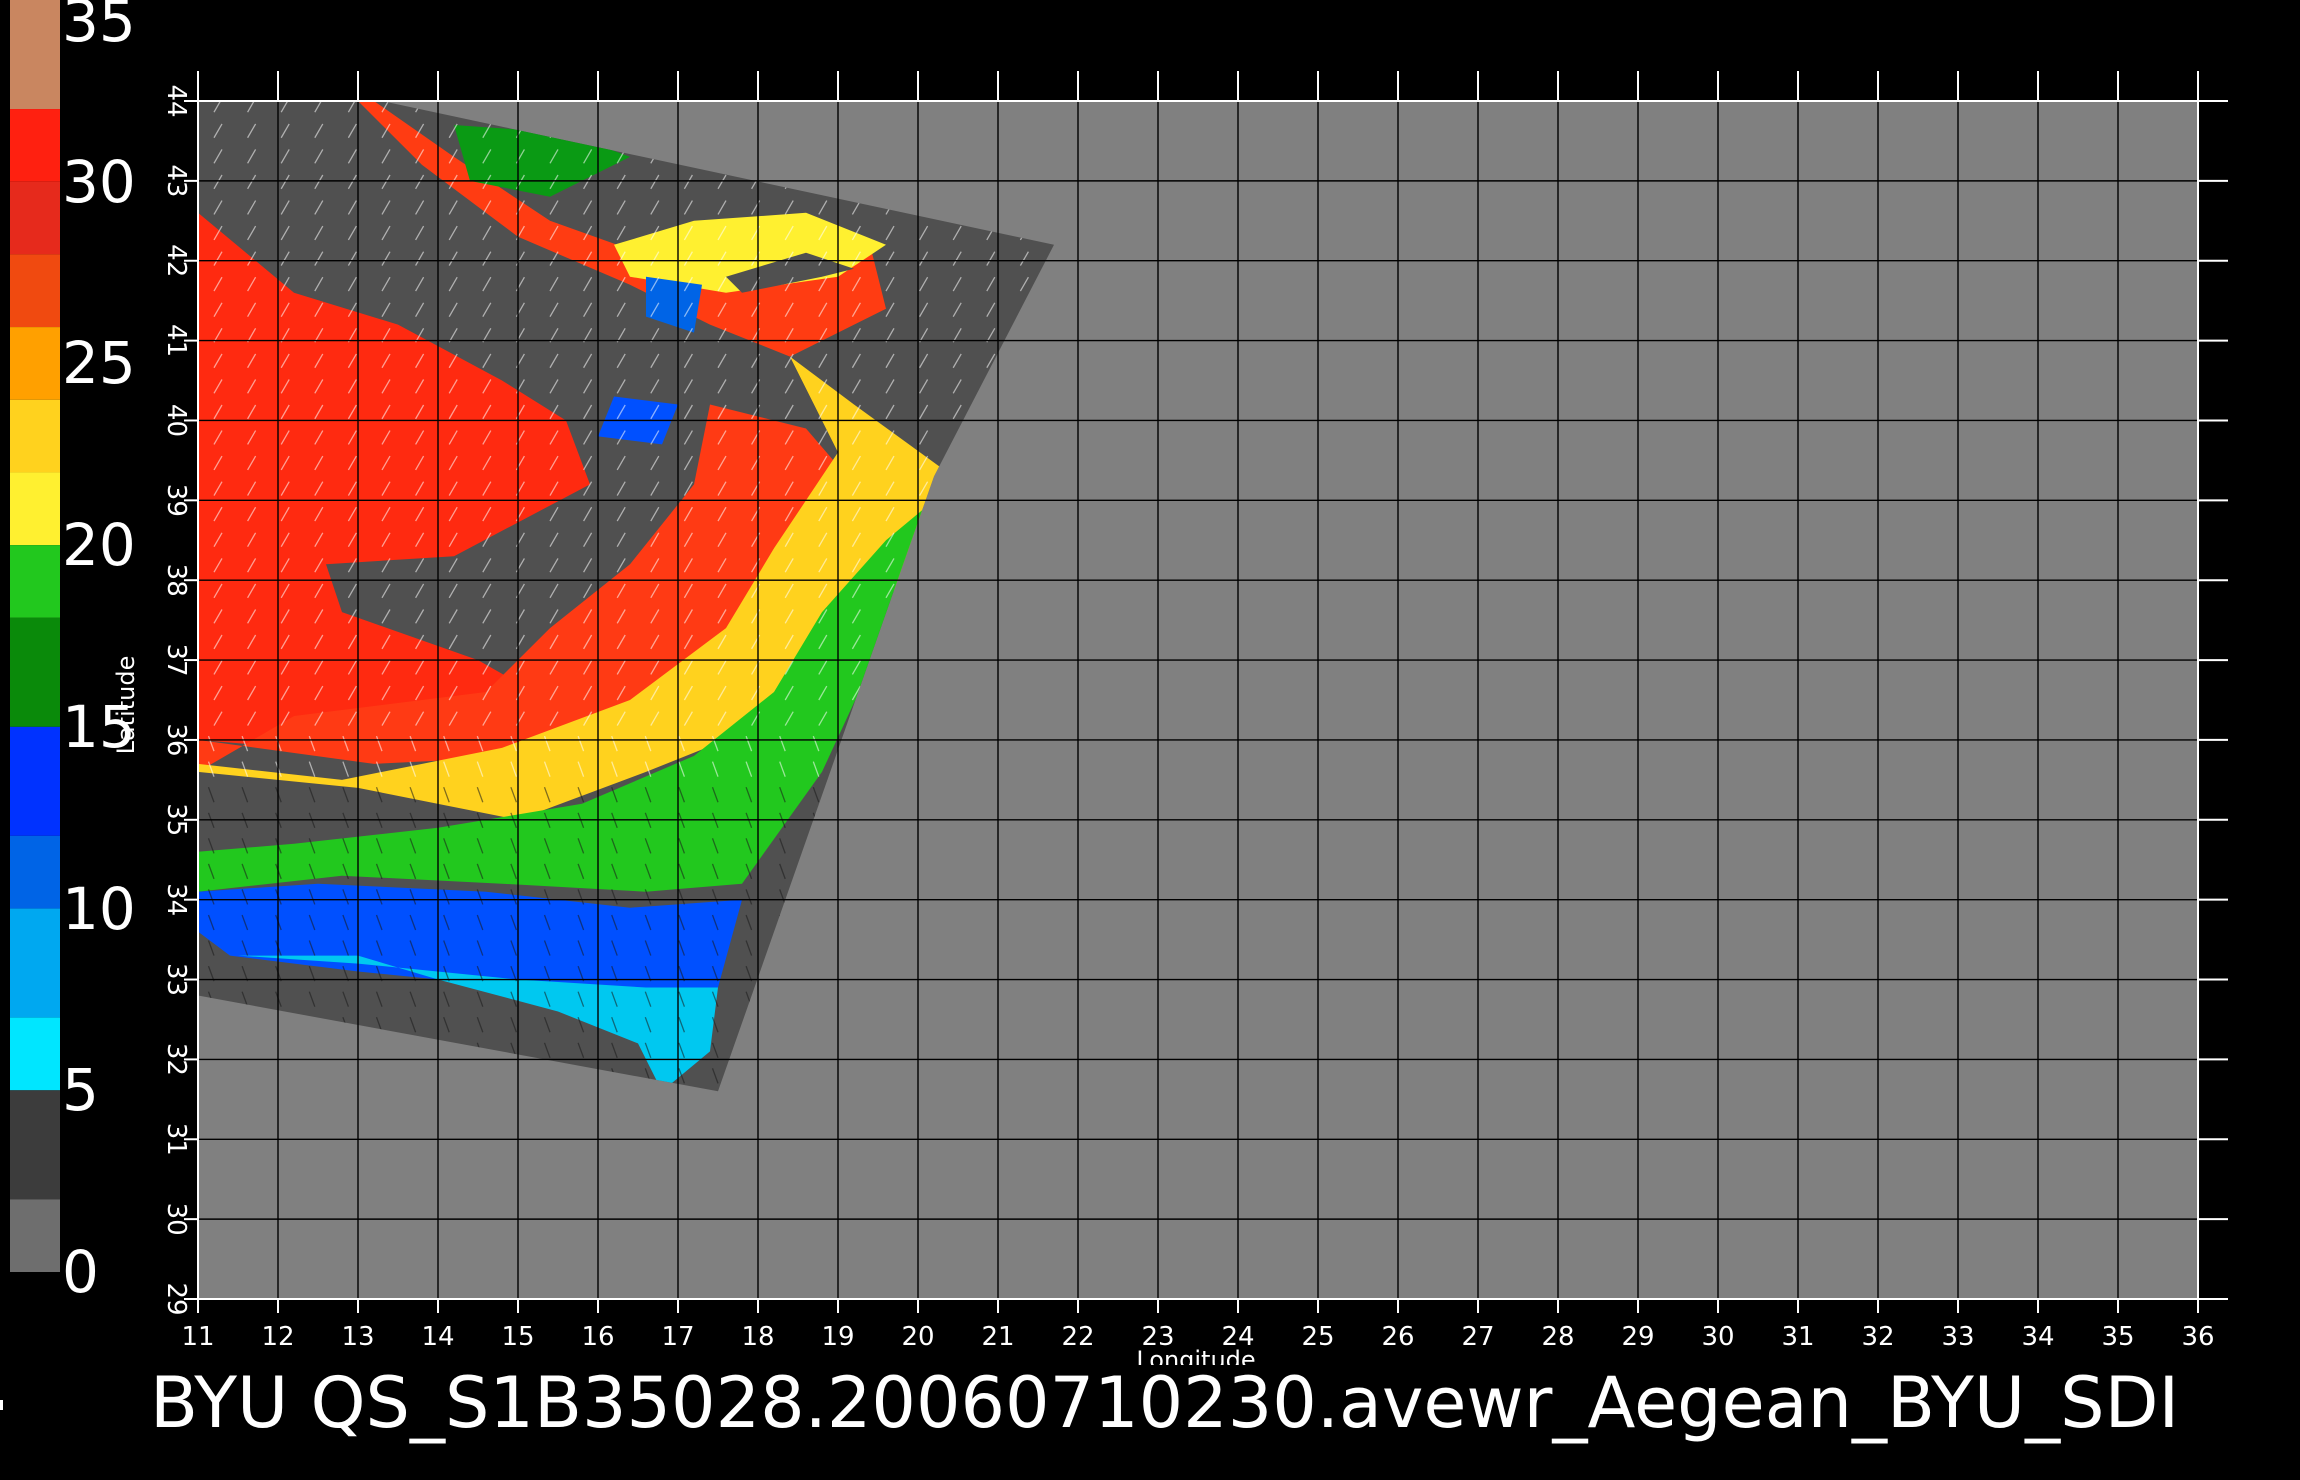 The width and height of the screenshot is (2300, 1480). Describe the element at coordinates (1797, 1337) in the screenshot. I see `x-tick-label: 31` at that location.